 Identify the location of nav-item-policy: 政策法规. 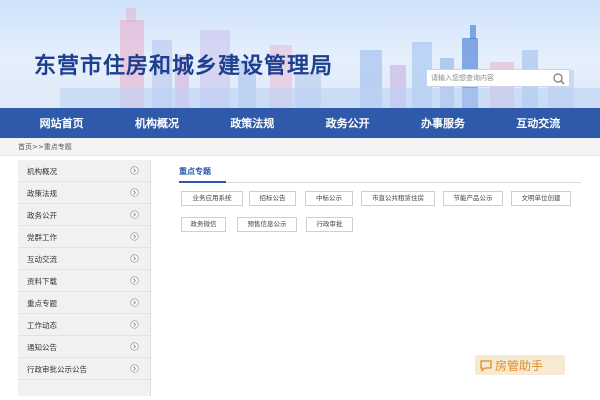
(252, 123).